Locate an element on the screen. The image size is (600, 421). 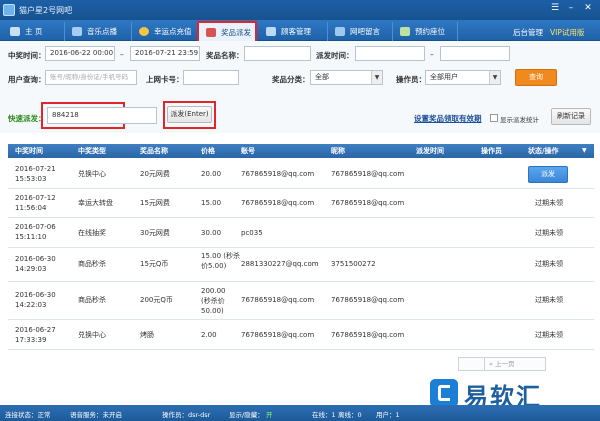
connection-status: 连接状态：正常 is located at coordinates (28, 415).